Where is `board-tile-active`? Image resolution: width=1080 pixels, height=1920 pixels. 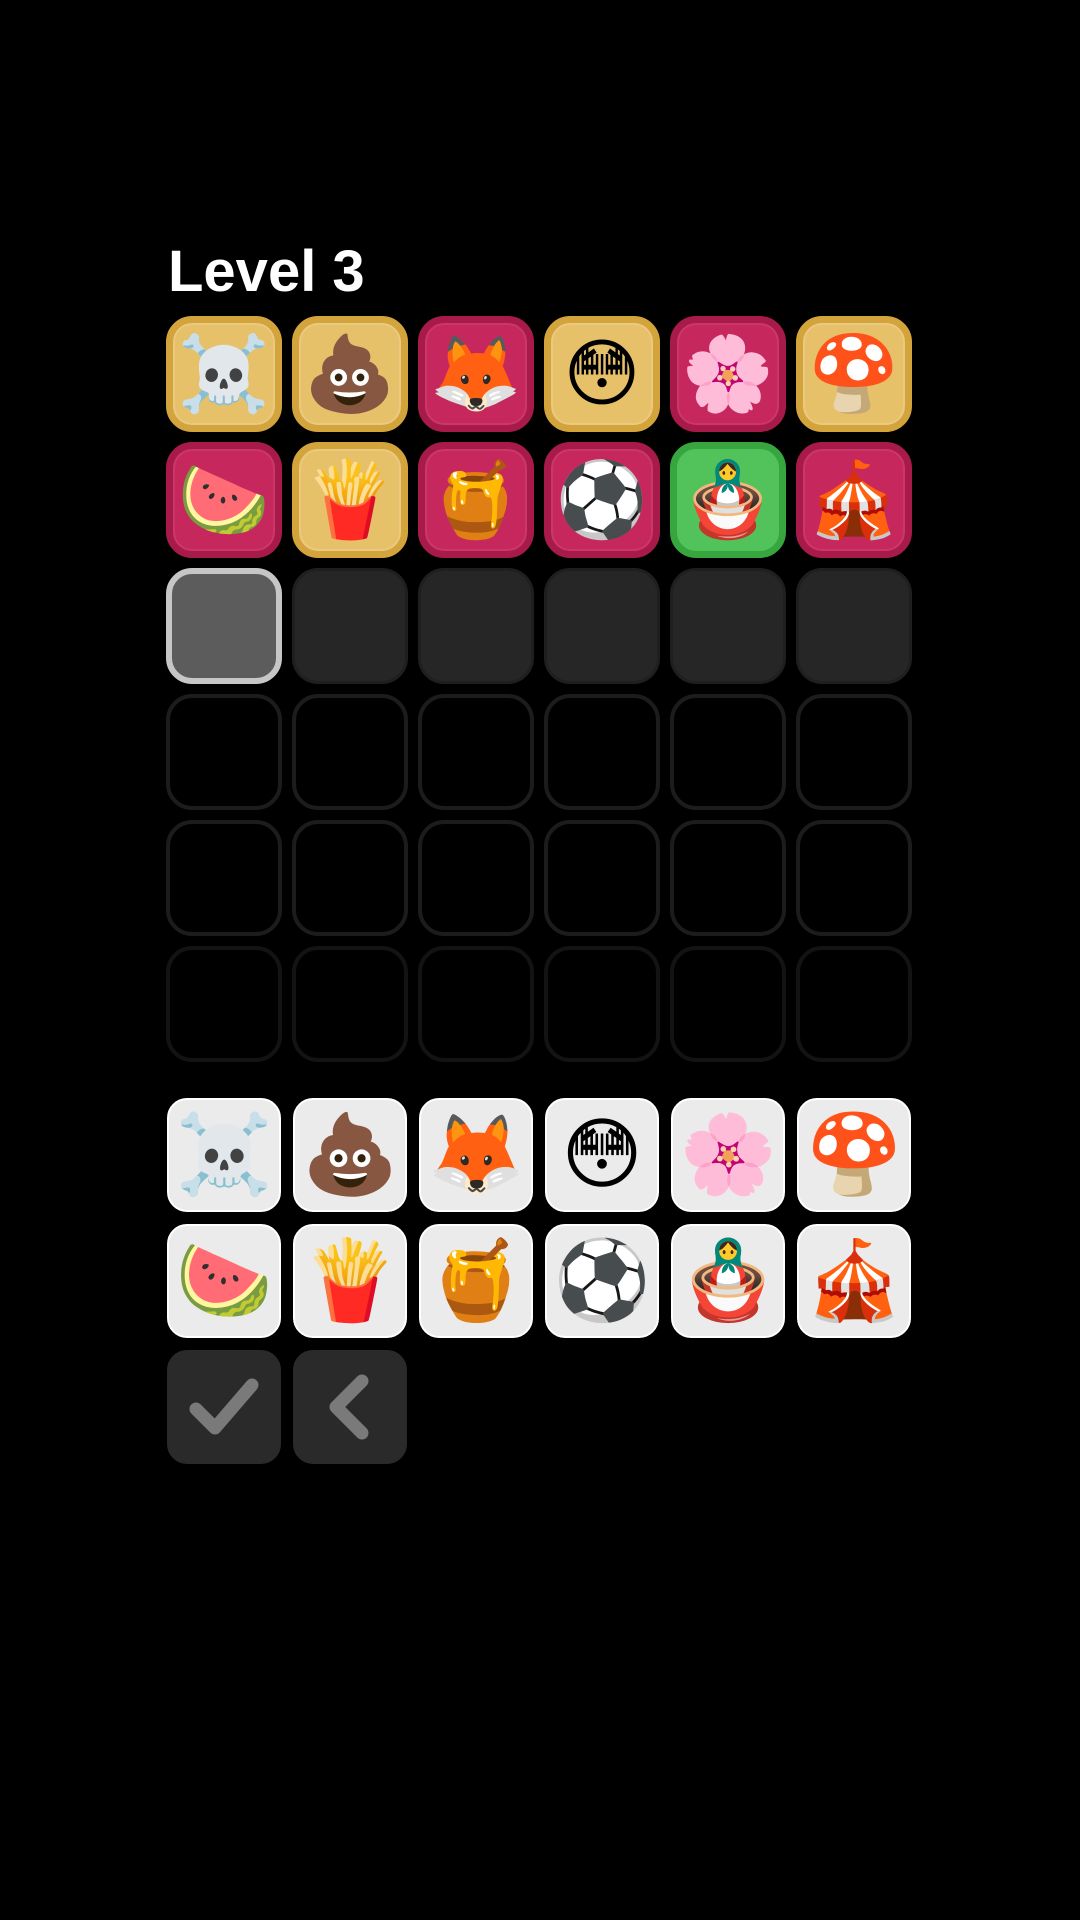
board-tile-active is located at coordinates (224, 626).